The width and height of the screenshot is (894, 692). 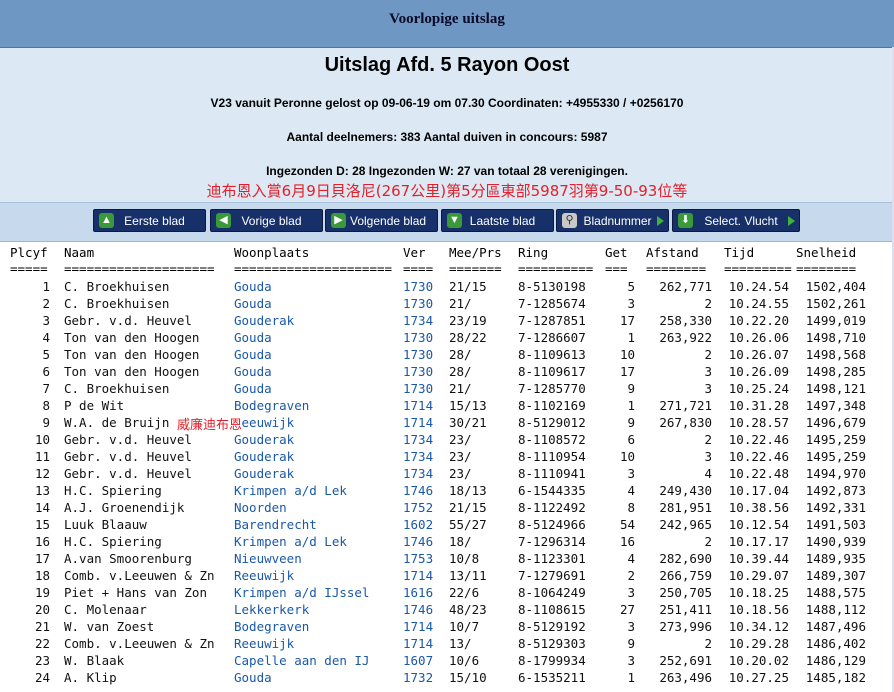 What do you see at coordinates (758, 354) in the screenshot?
I see `cell-time: 10.26.07` at bounding box center [758, 354].